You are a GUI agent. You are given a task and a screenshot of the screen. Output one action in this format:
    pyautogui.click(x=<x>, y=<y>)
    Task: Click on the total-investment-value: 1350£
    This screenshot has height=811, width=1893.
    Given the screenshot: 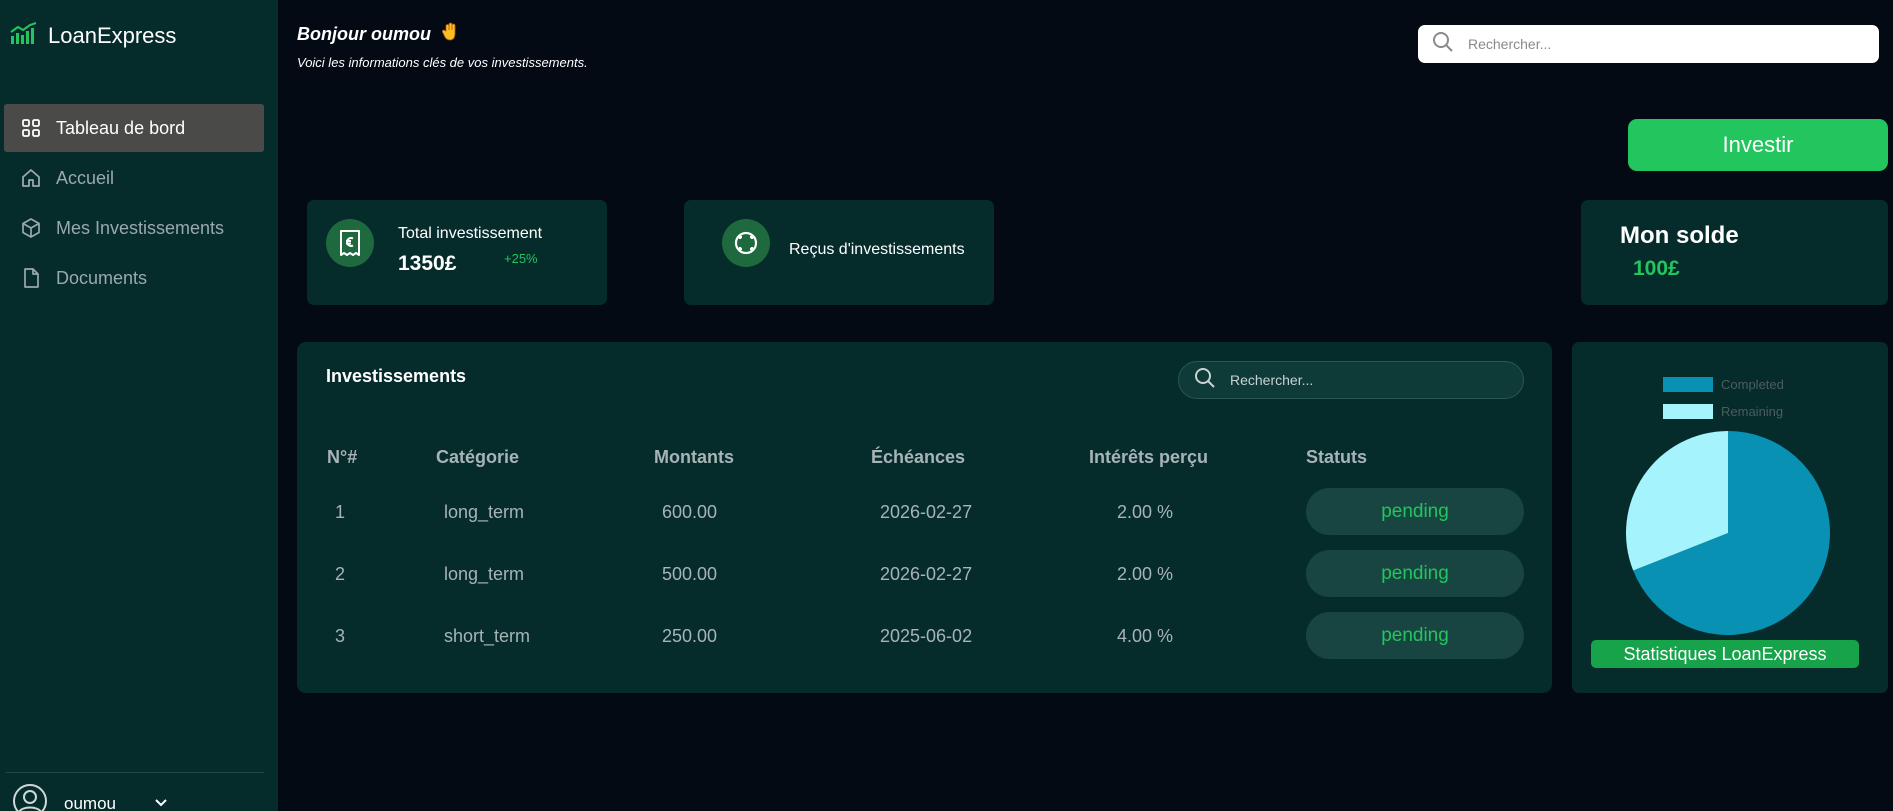 What is the action you would take?
    pyautogui.click(x=427, y=263)
    